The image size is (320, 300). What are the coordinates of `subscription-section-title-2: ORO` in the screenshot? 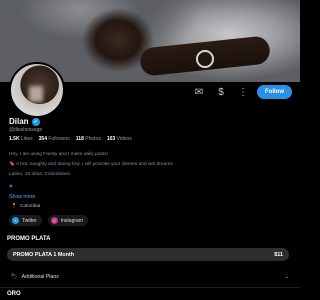 It's located at (14, 294).